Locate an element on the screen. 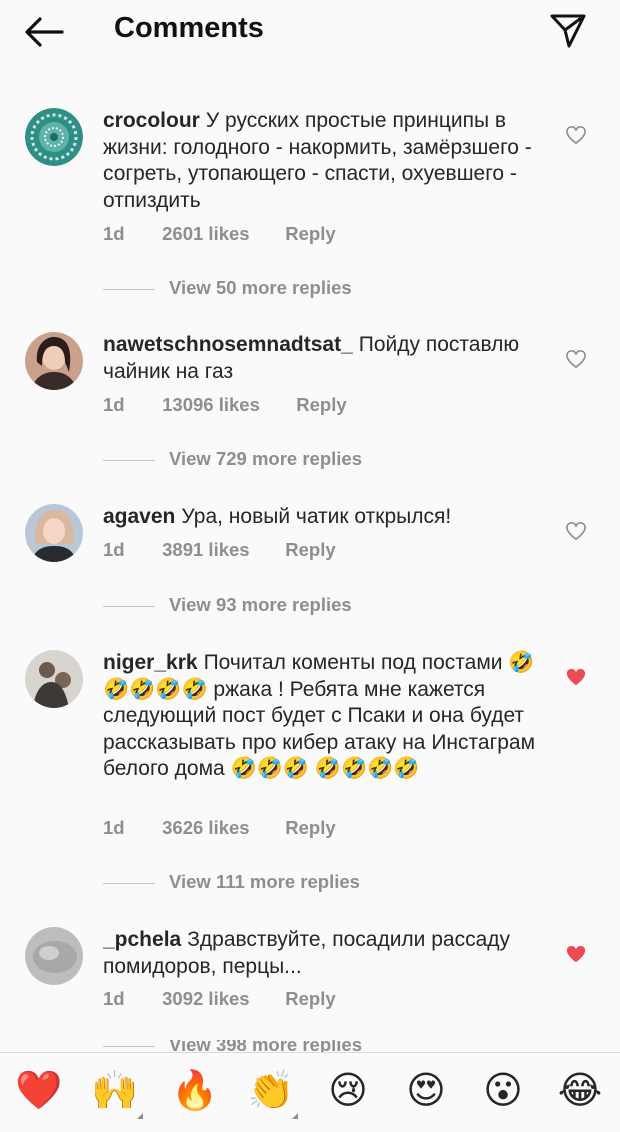 The image size is (620, 1132). comment-meta: 1d 13096 likes Reply is located at coordinates (225, 405).